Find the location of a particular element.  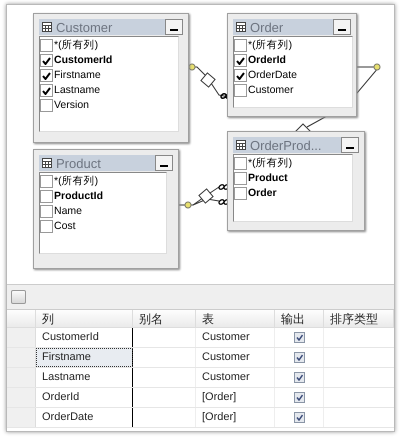

column-name: Product is located at coordinates (268, 178).